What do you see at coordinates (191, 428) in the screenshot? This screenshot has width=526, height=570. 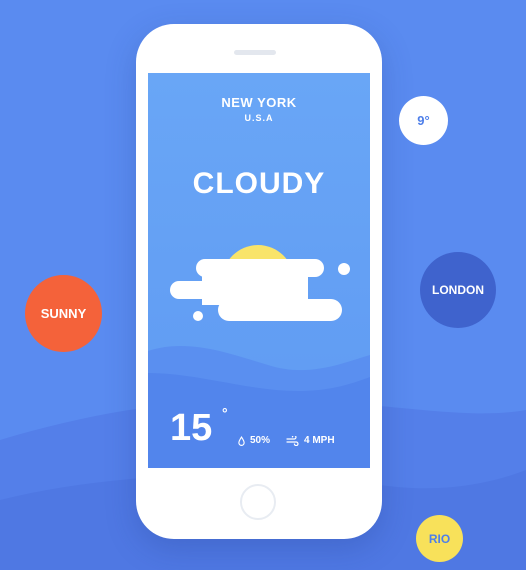 I see `temperature-value: 15` at bounding box center [191, 428].